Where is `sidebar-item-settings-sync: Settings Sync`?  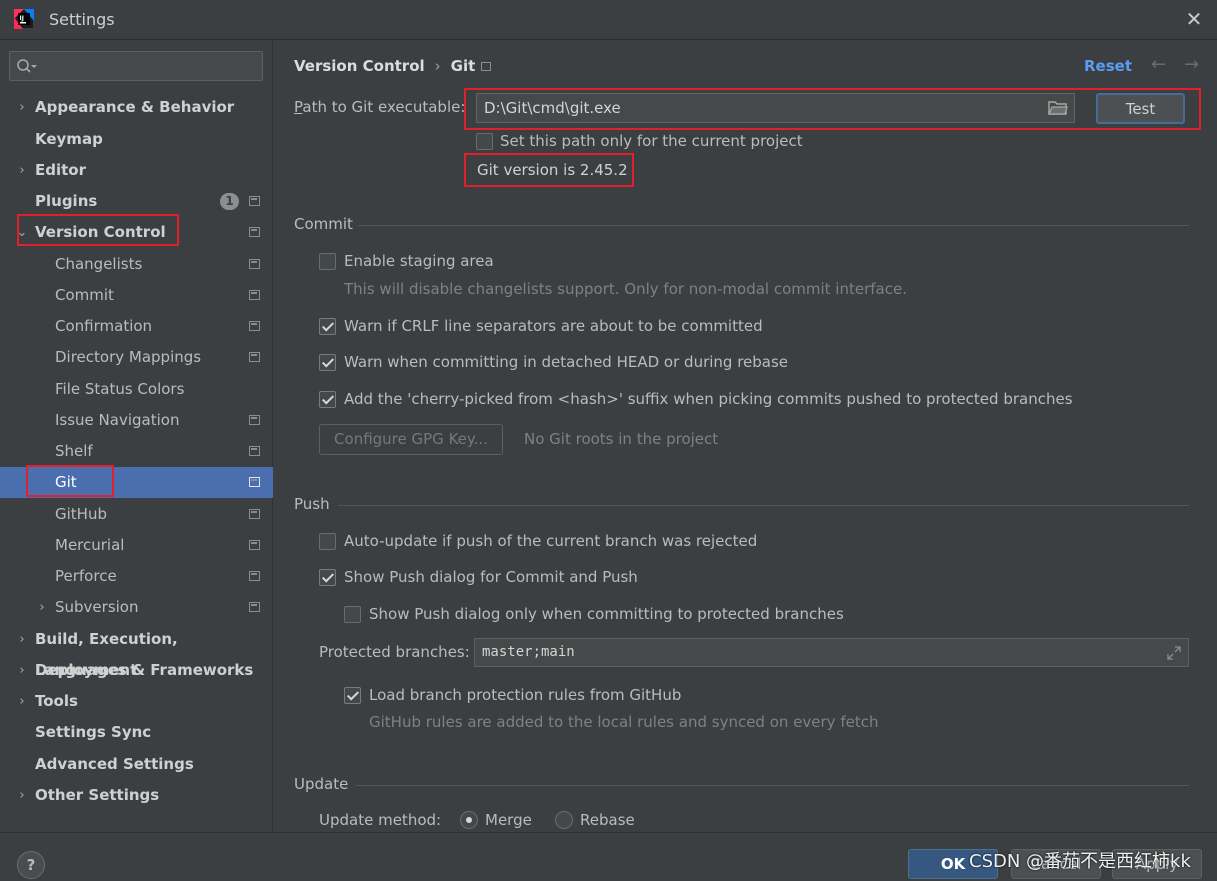 sidebar-item-settings-sync: Settings Sync is located at coordinates (136, 732).